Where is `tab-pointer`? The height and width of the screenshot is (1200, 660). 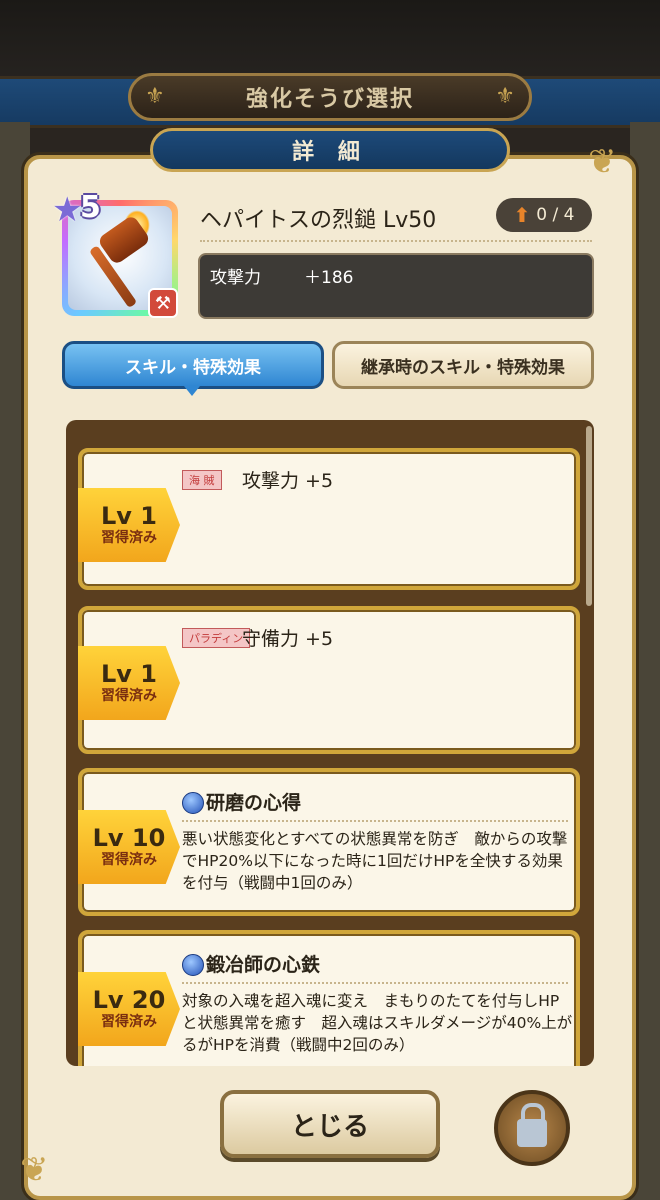 tab-pointer is located at coordinates (192, 391).